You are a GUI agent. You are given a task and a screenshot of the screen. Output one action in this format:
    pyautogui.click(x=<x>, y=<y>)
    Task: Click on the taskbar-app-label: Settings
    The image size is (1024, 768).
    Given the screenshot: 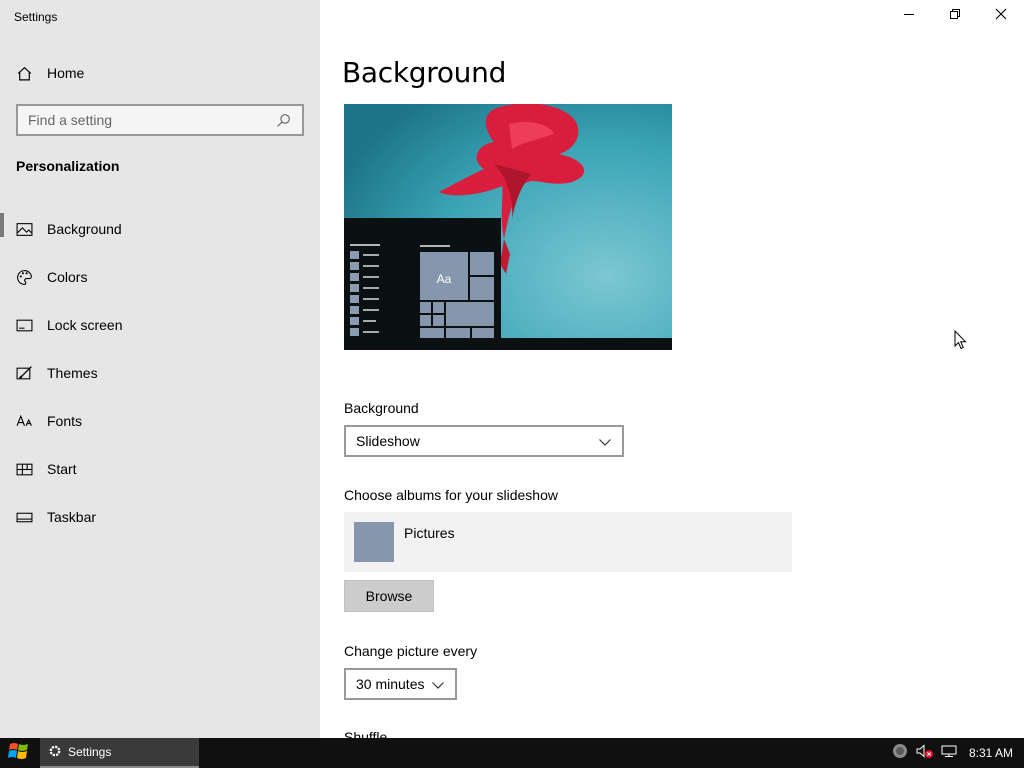 What is the action you would take?
    pyautogui.click(x=90, y=752)
    